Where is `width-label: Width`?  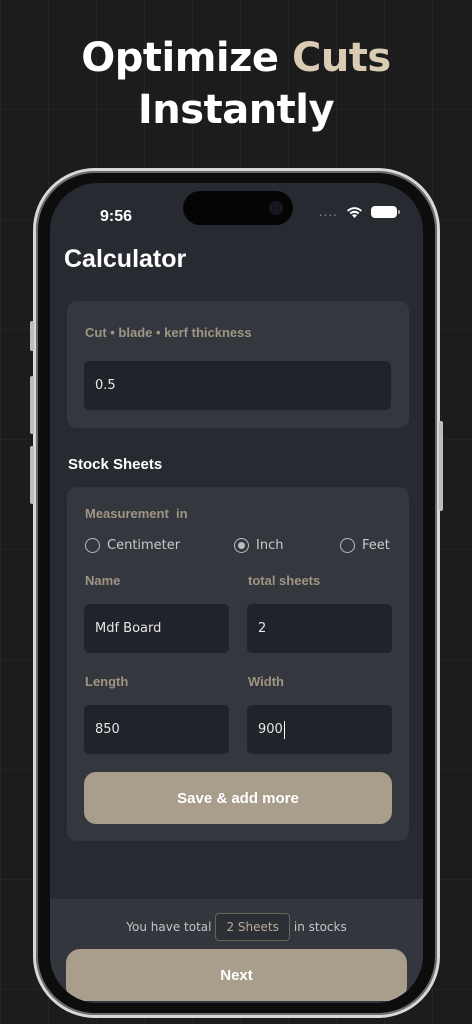 width-label: Width is located at coordinates (266, 681).